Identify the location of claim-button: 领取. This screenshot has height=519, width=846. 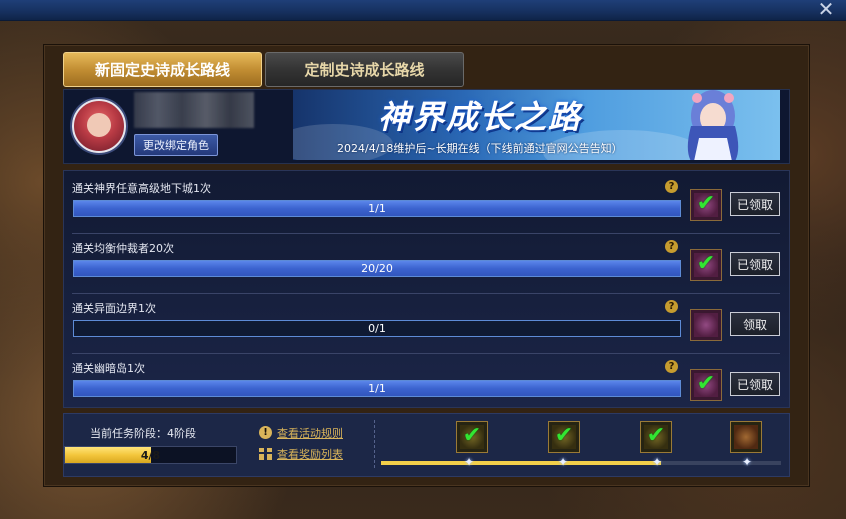
(755, 324).